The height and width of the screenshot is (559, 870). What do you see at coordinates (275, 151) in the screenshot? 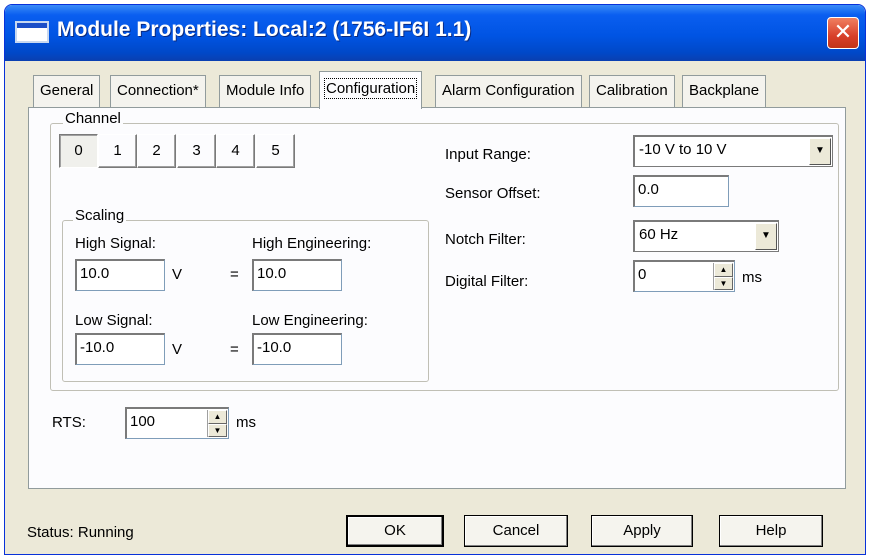
I see `channel-button-5: 5` at bounding box center [275, 151].